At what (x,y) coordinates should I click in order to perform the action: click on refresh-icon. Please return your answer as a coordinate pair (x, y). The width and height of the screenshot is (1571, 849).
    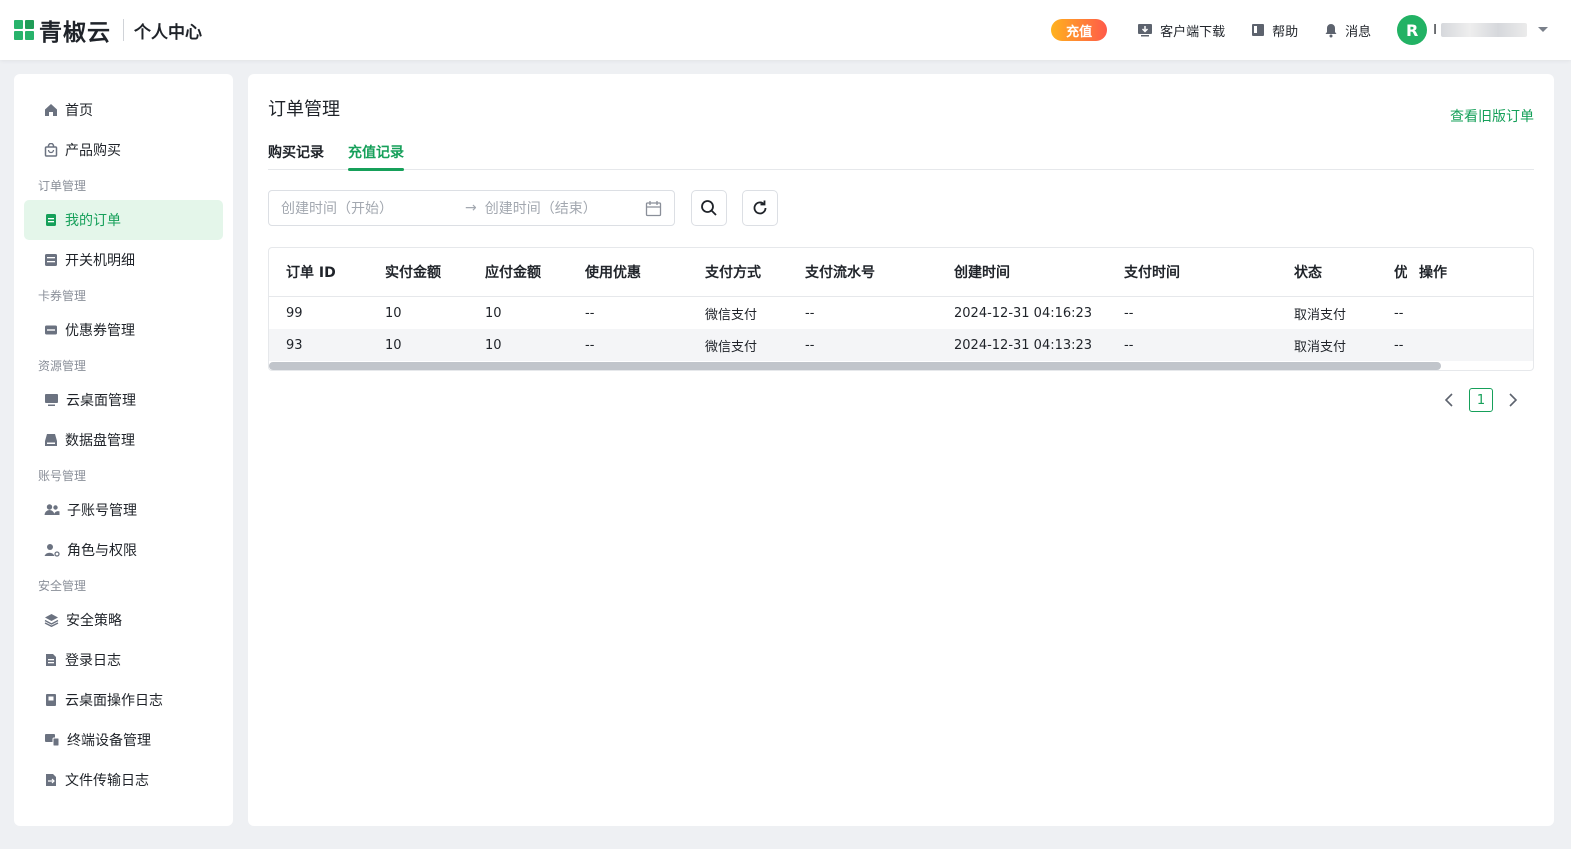
    Looking at the image, I should click on (760, 207).